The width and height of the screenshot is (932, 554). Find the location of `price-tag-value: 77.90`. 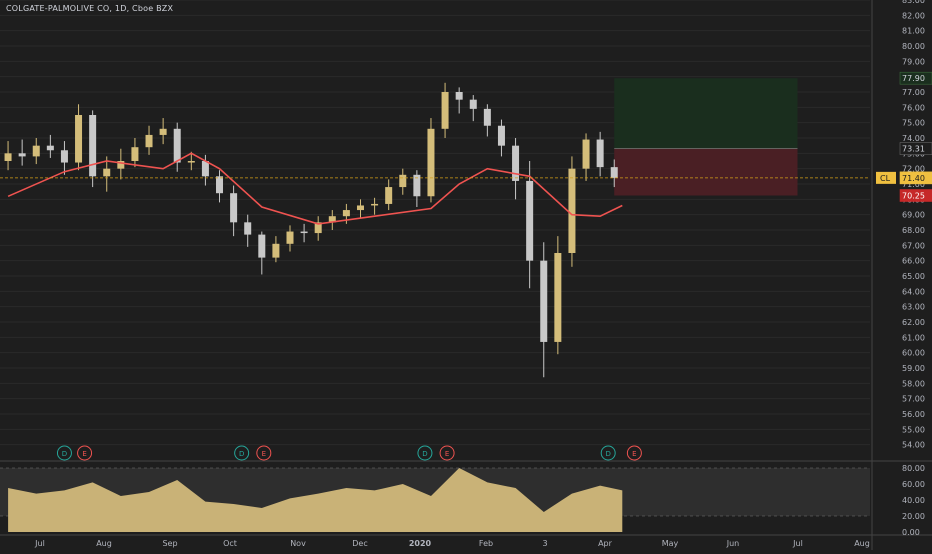

price-tag-value: 77.90 is located at coordinates (913, 78).